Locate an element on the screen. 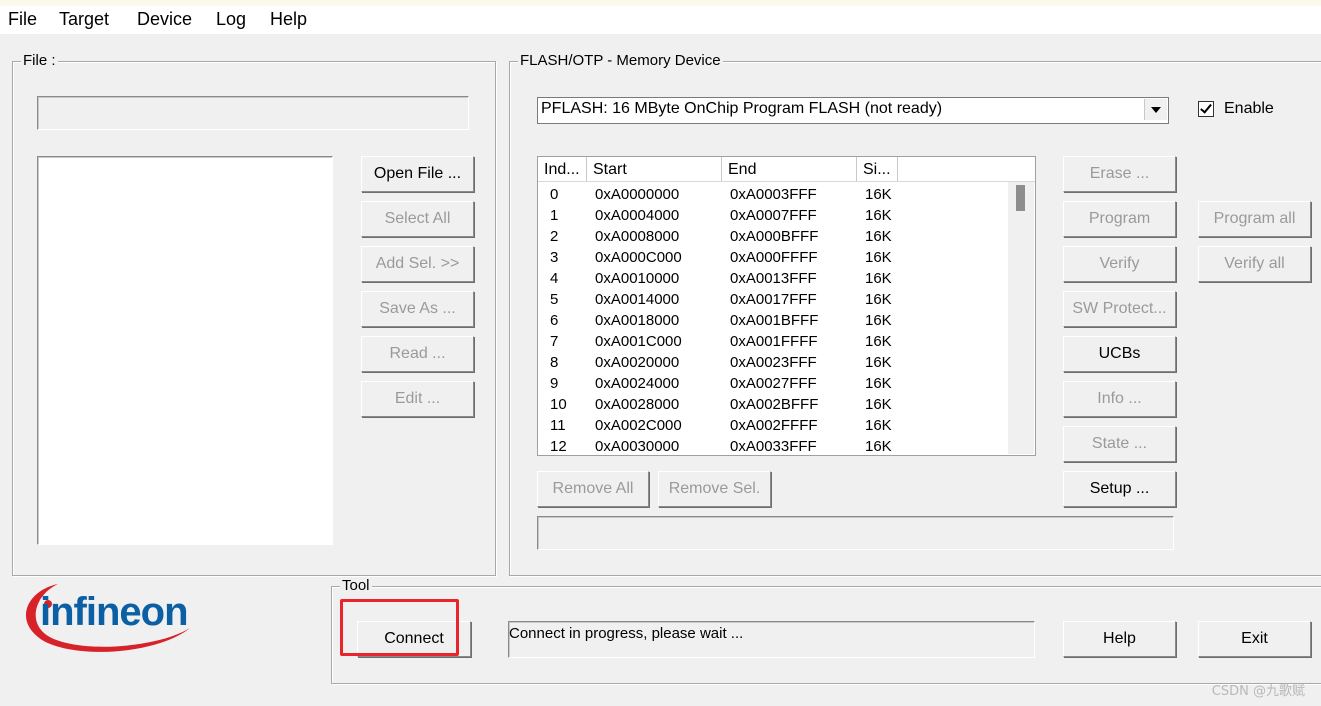 The width and height of the screenshot is (1321, 706). sector-end: 0xA0007FFF is located at coordinates (773, 215).